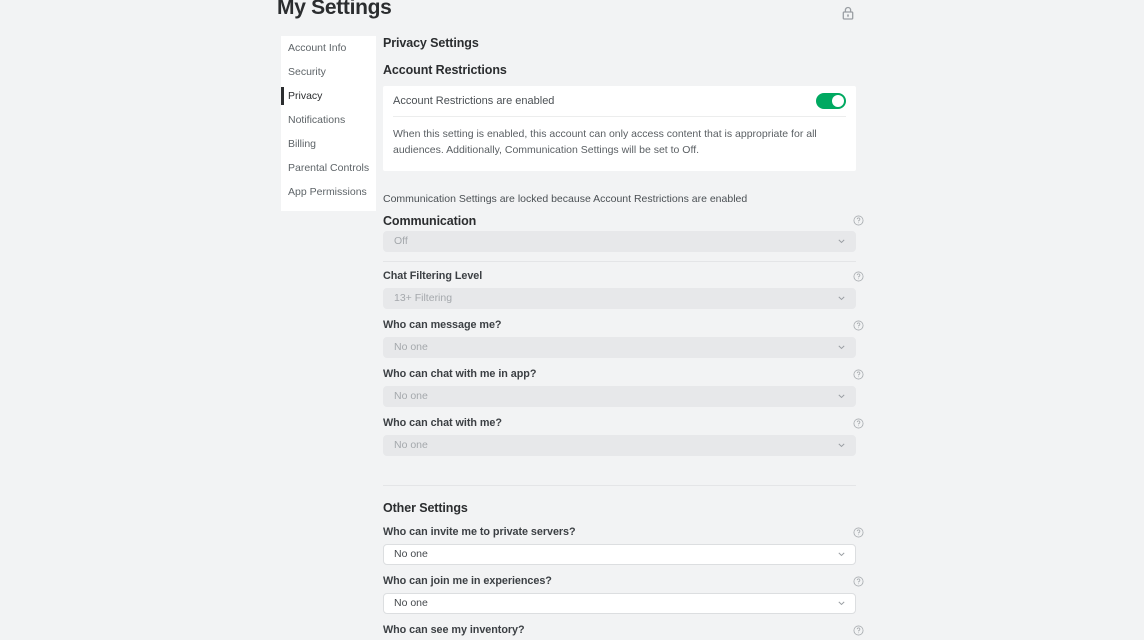  I want to click on who-can-see-inventory-head: Who can see my inventory?, so click(623, 630).